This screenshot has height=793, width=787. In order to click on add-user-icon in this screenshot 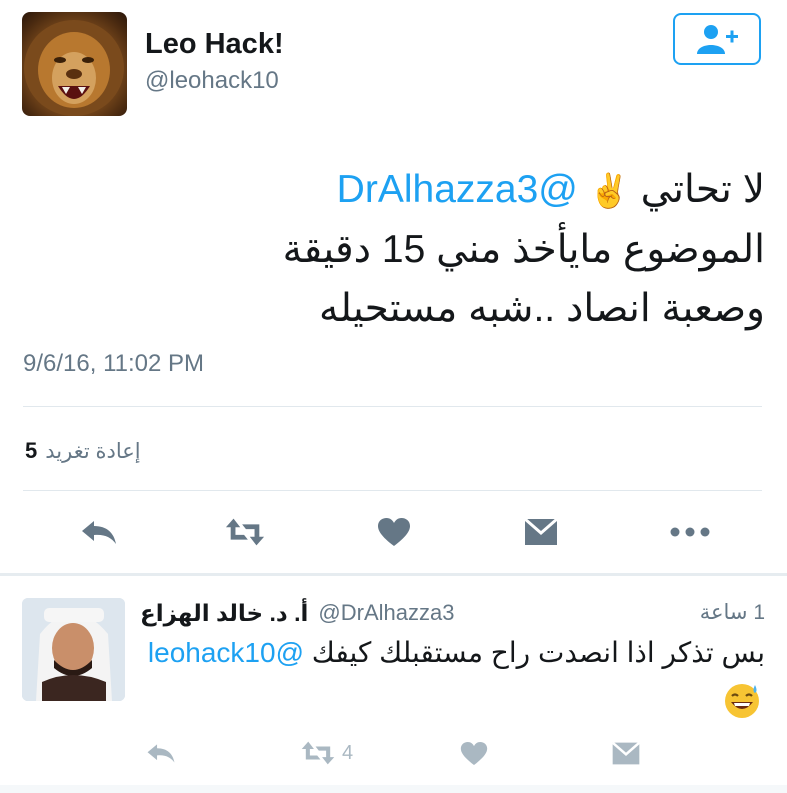, I will do `click(717, 39)`.